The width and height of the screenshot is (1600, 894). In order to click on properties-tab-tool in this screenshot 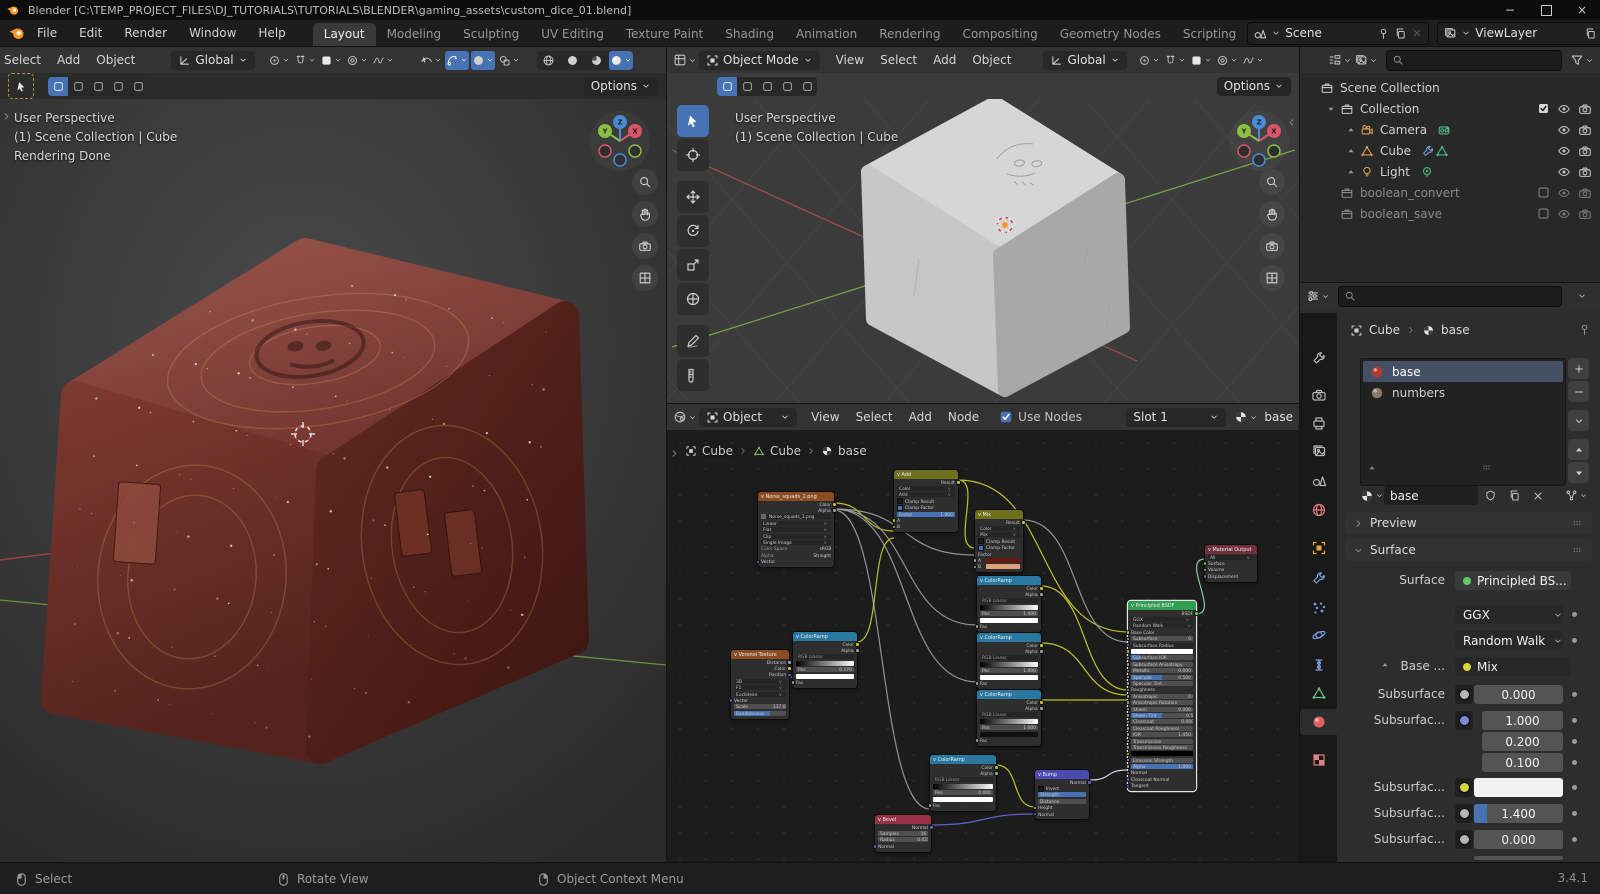, I will do `click(1318, 358)`.